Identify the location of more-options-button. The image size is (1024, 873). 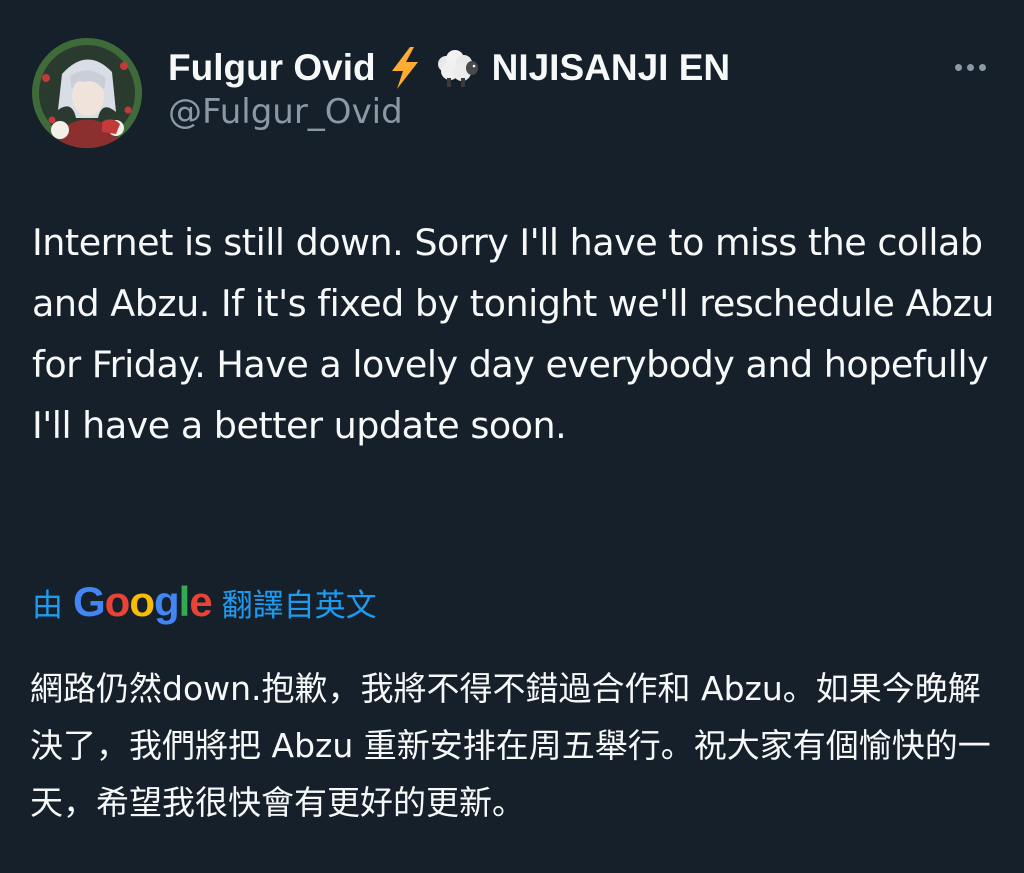
(970, 67).